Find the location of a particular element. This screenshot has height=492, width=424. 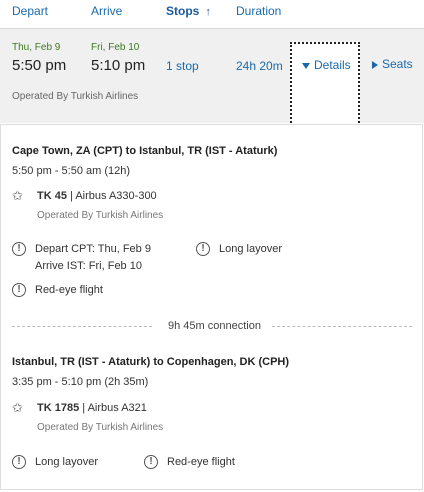

duration-value: 24h 20m is located at coordinates (259, 66).